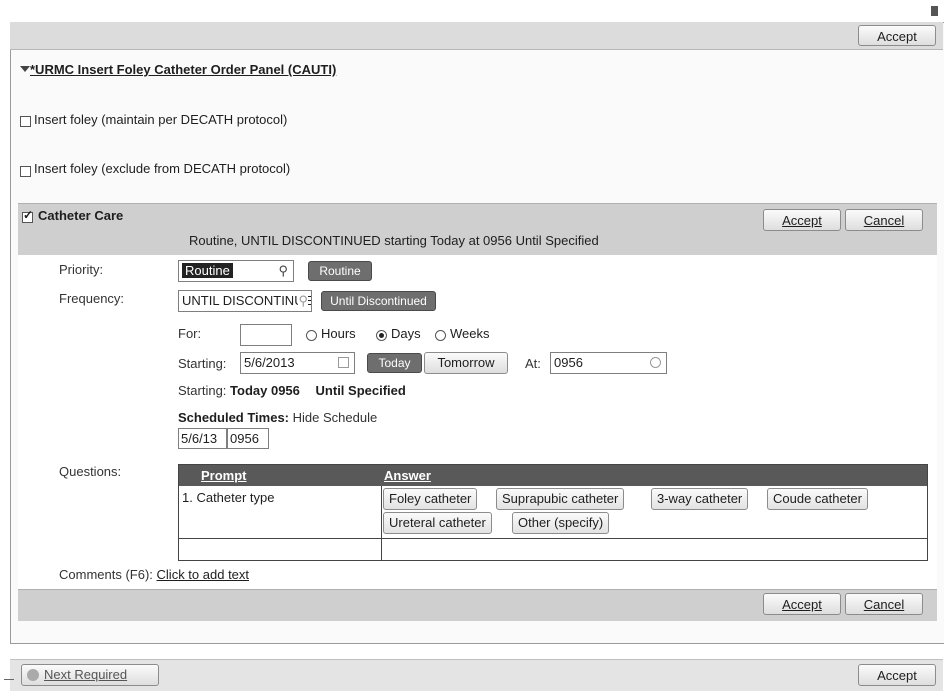  What do you see at coordinates (561, 523) in the screenshot?
I see `answer-other-specify: Other (specify)` at bounding box center [561, 523].